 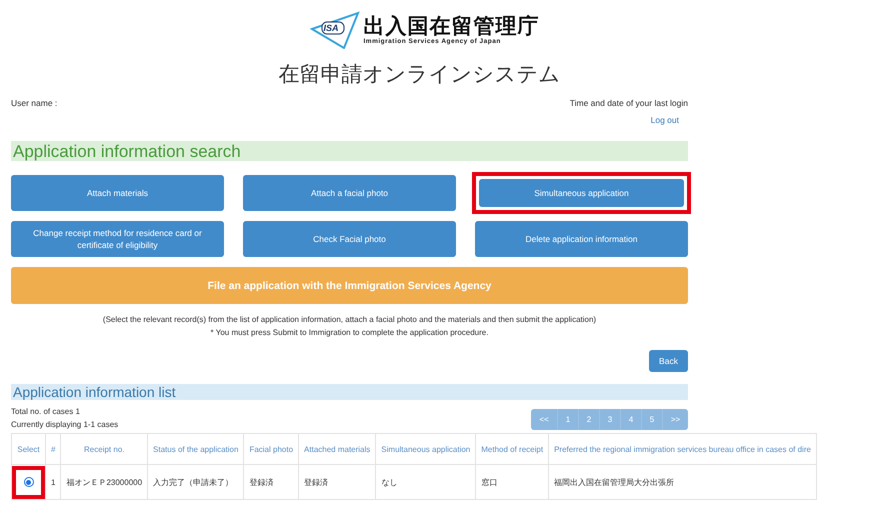 I want to click on page-button: 5, so click(x=651, y=419).